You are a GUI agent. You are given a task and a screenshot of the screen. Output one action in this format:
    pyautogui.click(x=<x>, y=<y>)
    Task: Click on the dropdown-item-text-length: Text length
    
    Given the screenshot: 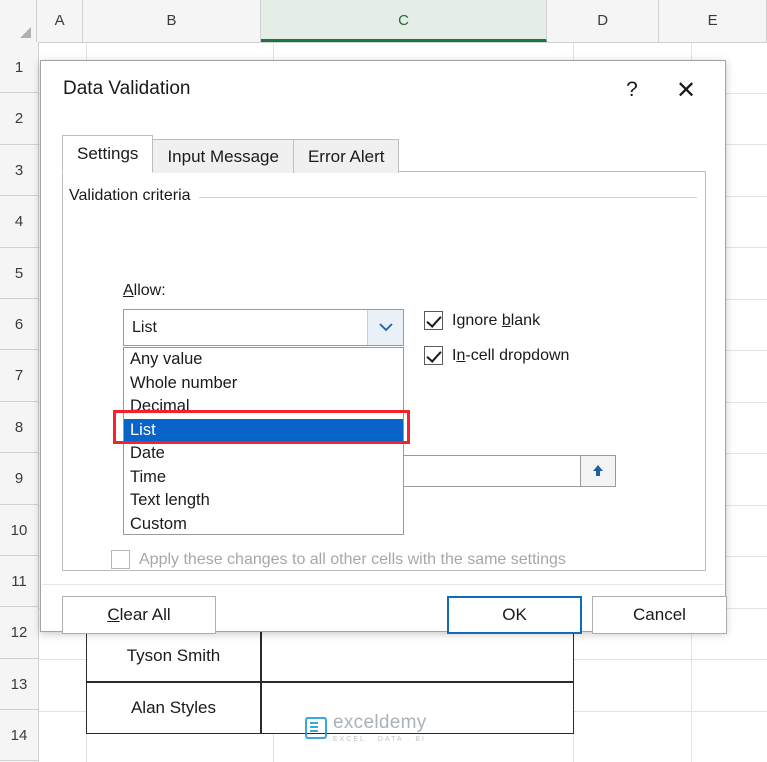 What is the action you would take?
    pyautogui.click(x=263, y=501)
    